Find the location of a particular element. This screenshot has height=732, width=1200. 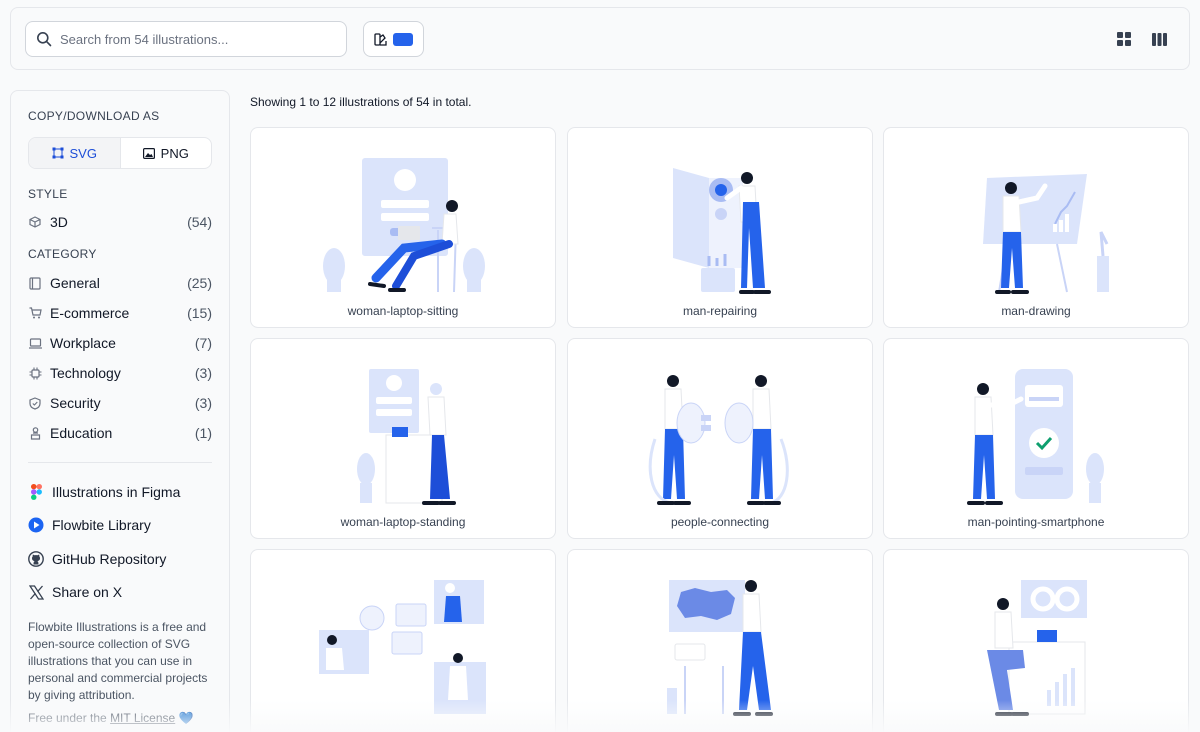

woman-laptop-standing-illustration is located at coordinates (406, 437).